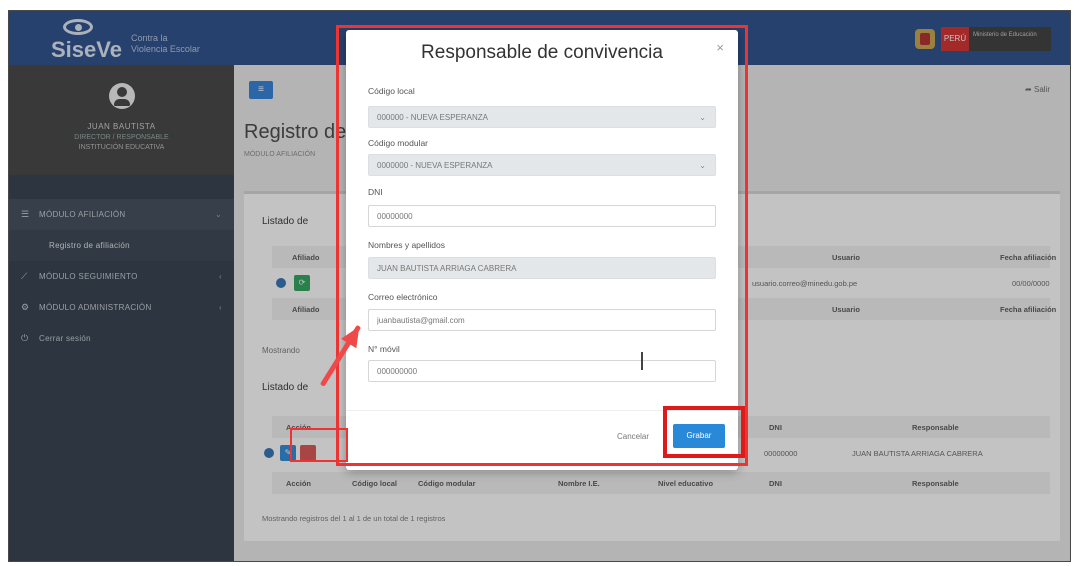  I want to click on correo-field, so click(542, 320).